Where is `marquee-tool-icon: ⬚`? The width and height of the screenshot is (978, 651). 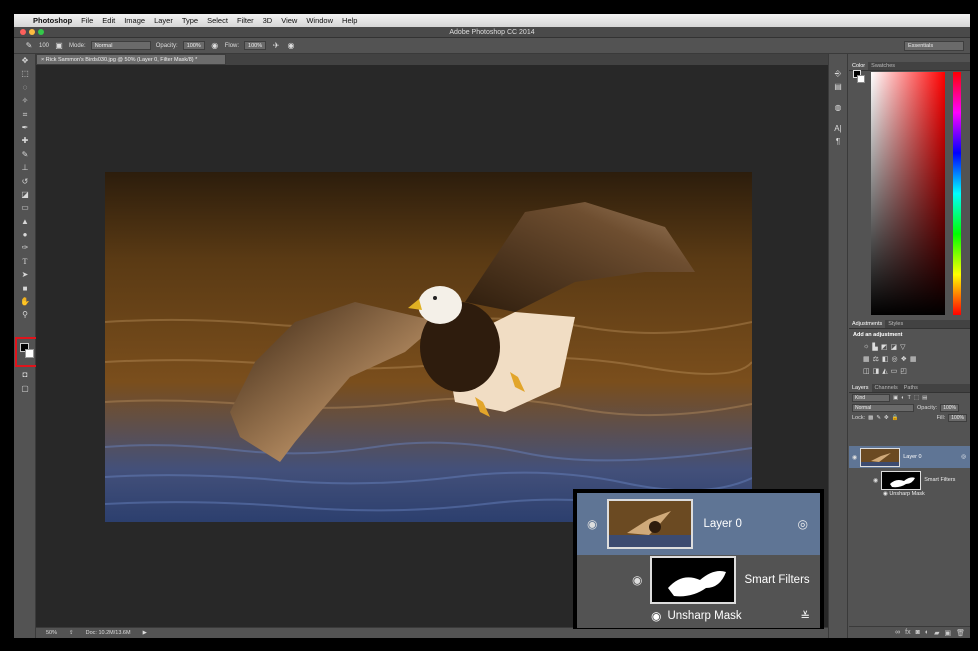
marquee-tool-icon: ⬚ is located at coordinates (25, 73).